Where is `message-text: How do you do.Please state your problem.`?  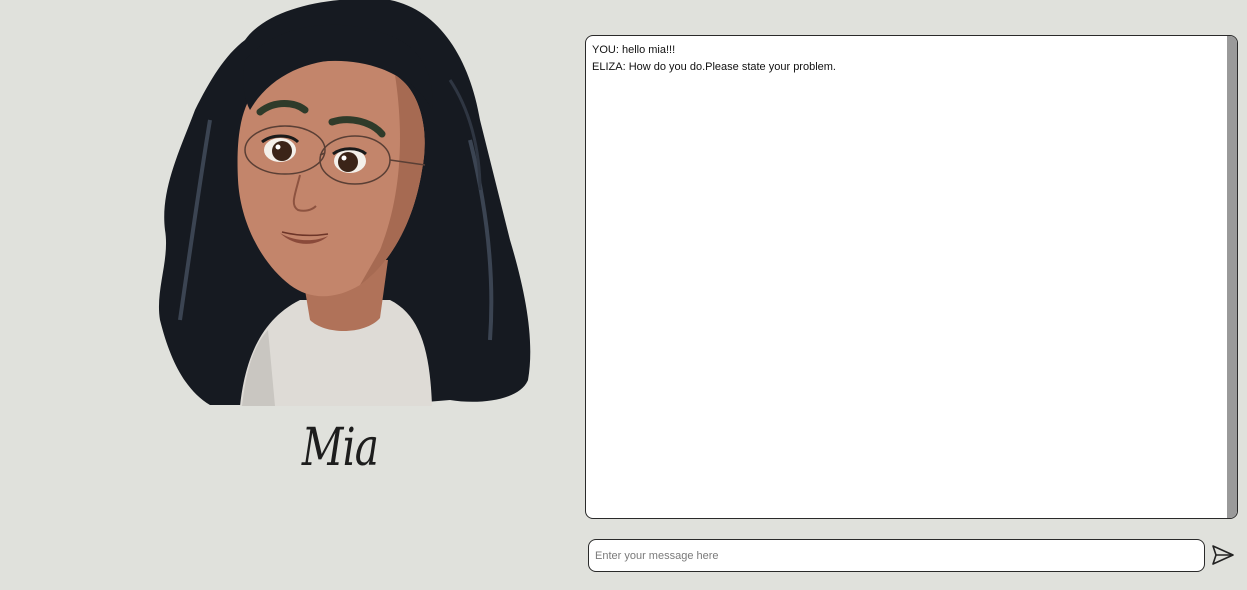 message-text: How do you do.Please state your problem. is located at coordinates (732, 67).